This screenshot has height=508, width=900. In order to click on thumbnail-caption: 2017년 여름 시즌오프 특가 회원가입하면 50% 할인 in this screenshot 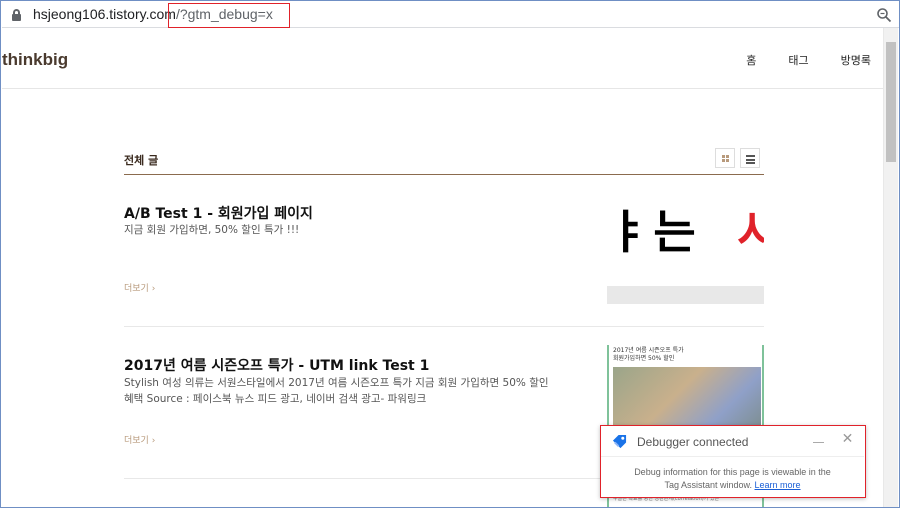, I will do `click(648, 355)`.